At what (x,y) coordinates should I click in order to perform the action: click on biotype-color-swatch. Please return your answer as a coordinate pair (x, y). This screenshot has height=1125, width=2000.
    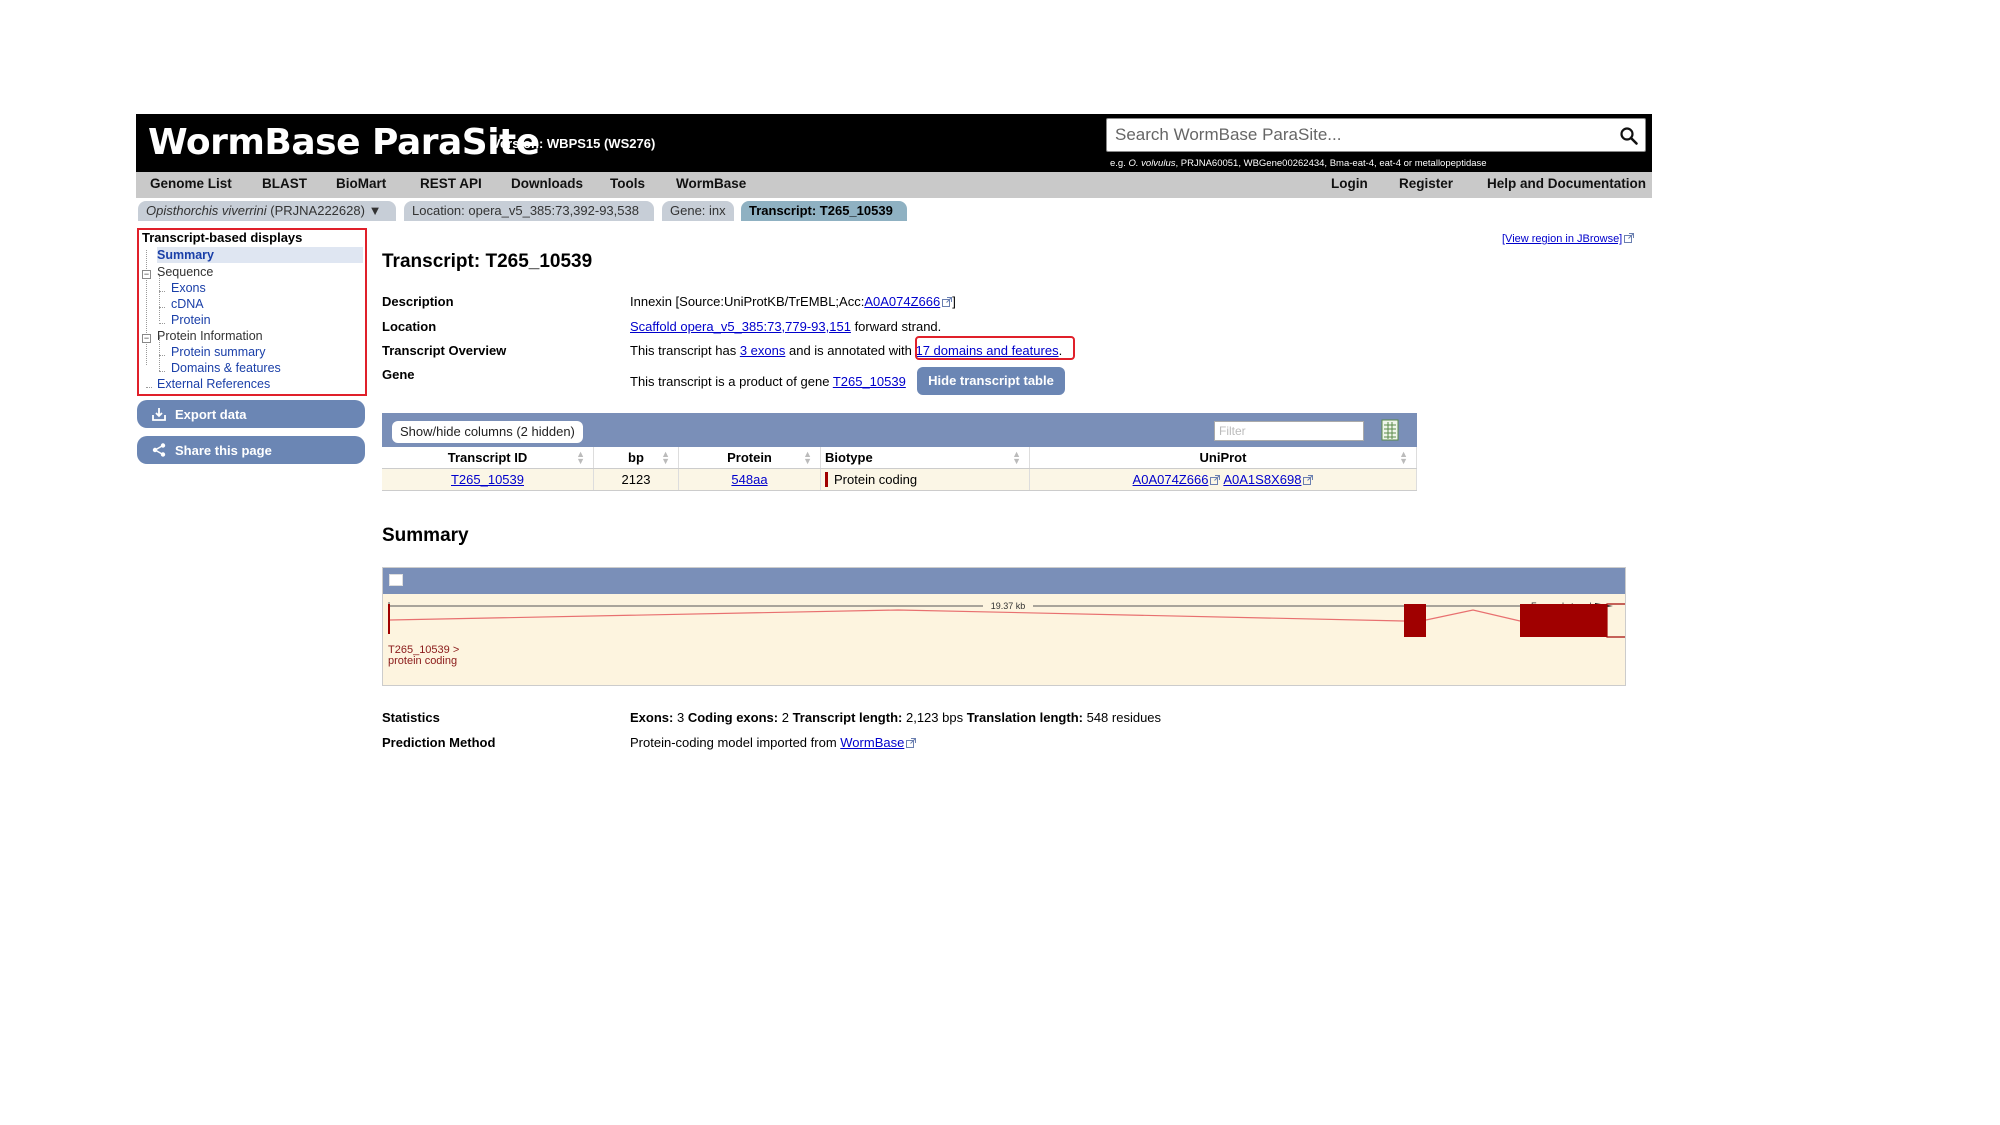
    Looking at the image, I should click on (826, 479).